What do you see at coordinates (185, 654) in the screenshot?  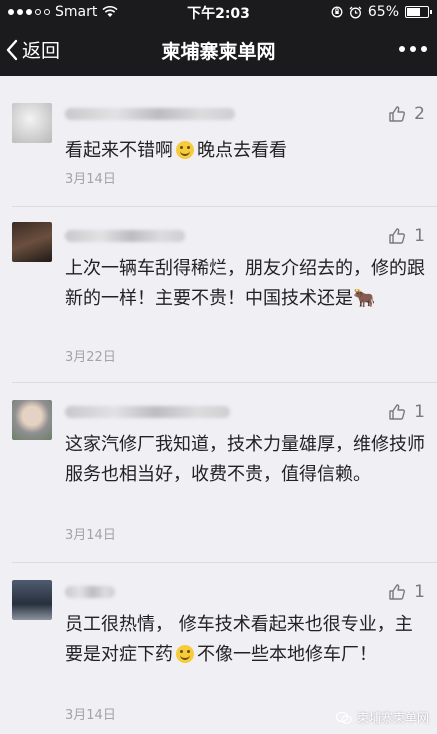 I see `grin-emoji-icon` at bounding box center [185, 654].